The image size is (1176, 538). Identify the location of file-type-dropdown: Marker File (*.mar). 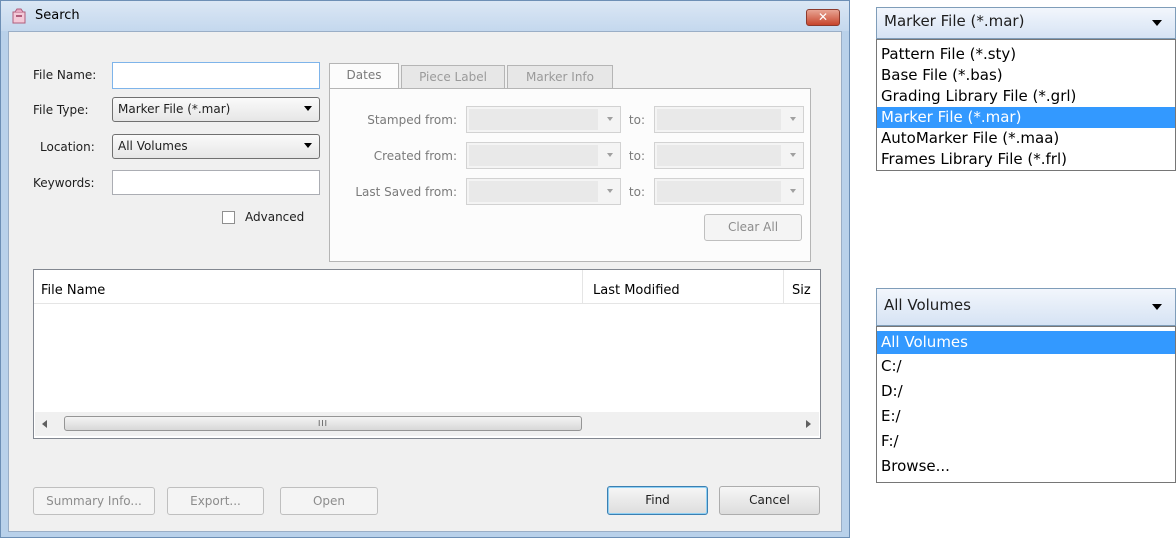
(1026, 23).